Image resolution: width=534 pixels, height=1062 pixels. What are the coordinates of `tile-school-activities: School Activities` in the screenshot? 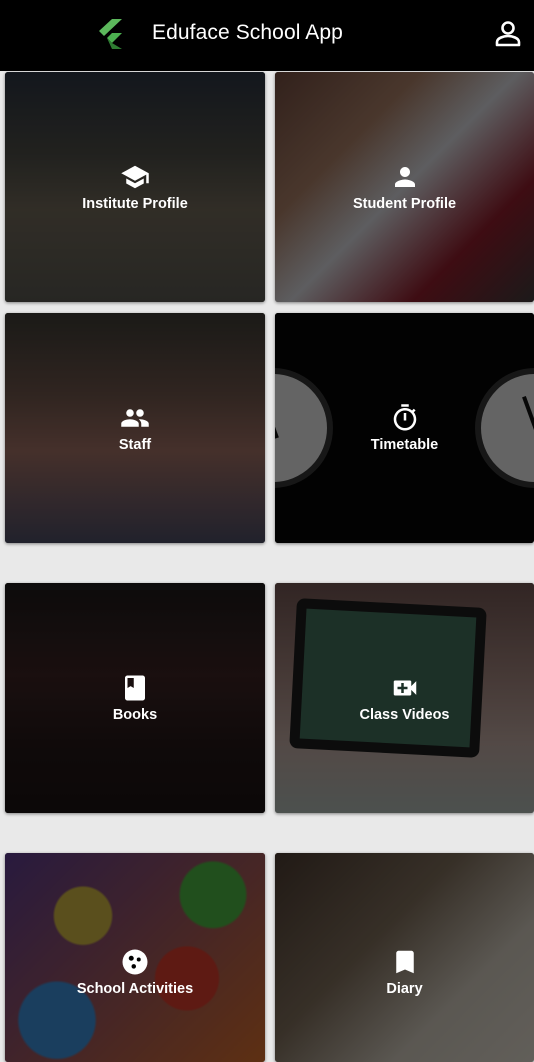 It's located at (135, 957).